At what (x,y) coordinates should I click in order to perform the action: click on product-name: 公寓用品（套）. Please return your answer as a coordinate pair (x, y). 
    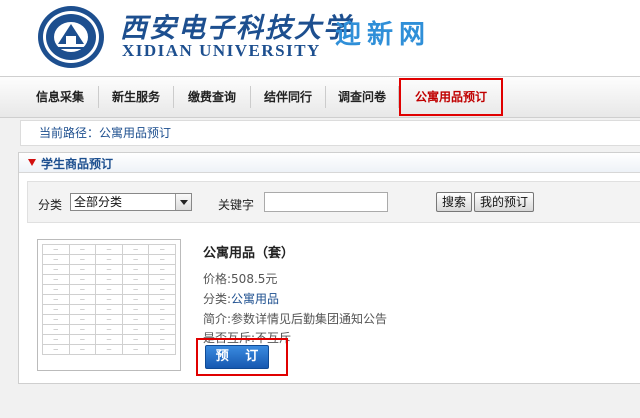
    Looking at the image, I should click on (248, 251).